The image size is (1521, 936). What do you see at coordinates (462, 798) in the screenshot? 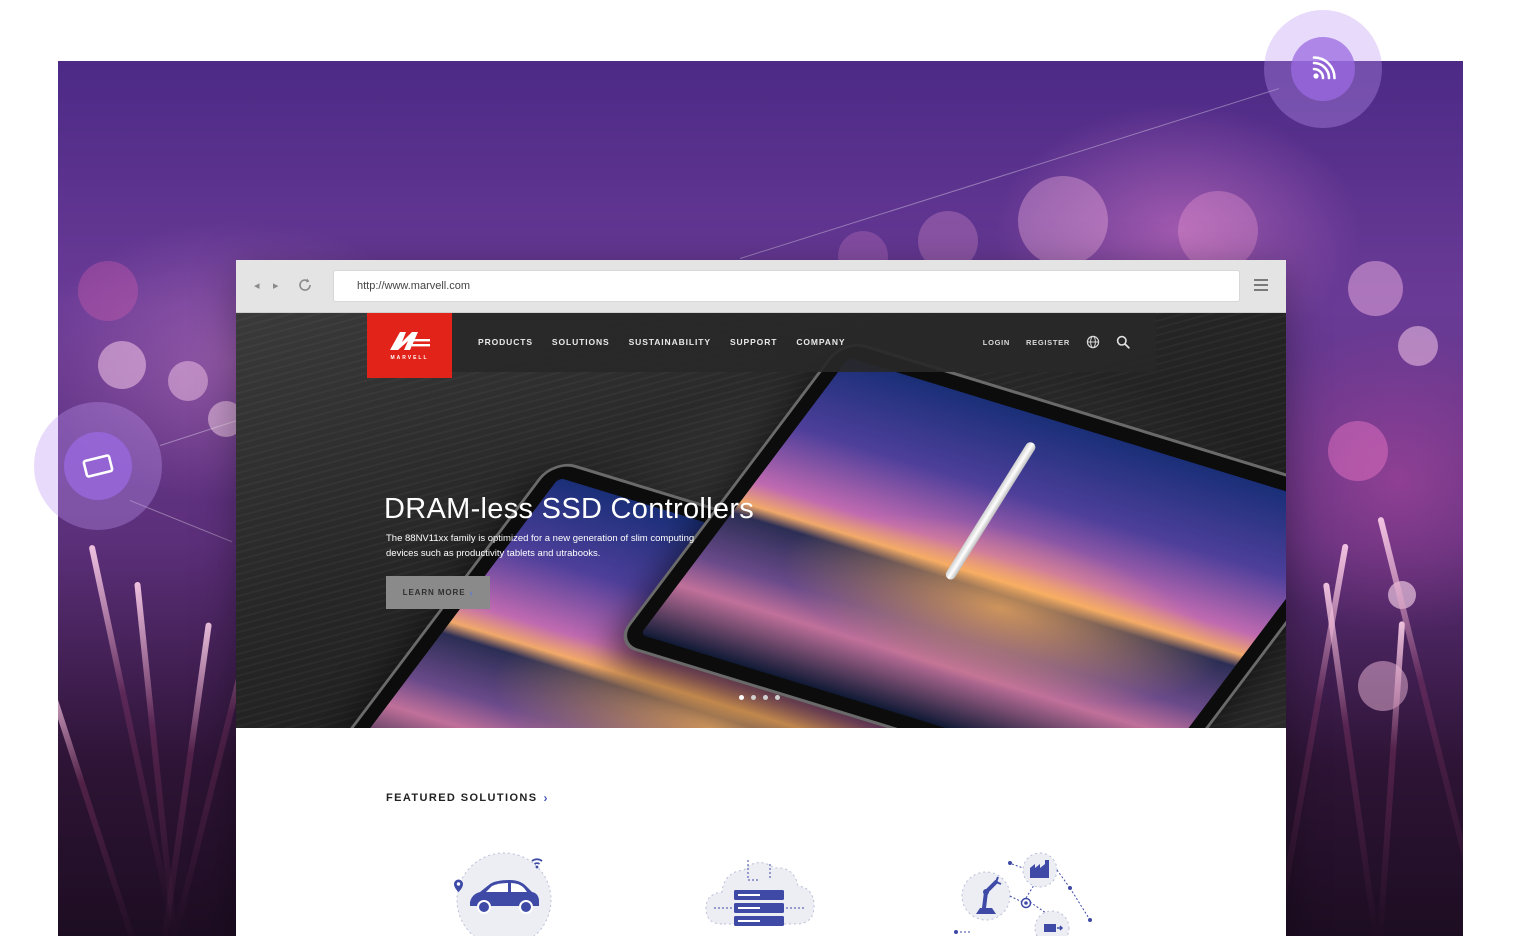
I see `featured-solutions-title: FEATURED SOLUTIONS` at bounding box center [462, 798].